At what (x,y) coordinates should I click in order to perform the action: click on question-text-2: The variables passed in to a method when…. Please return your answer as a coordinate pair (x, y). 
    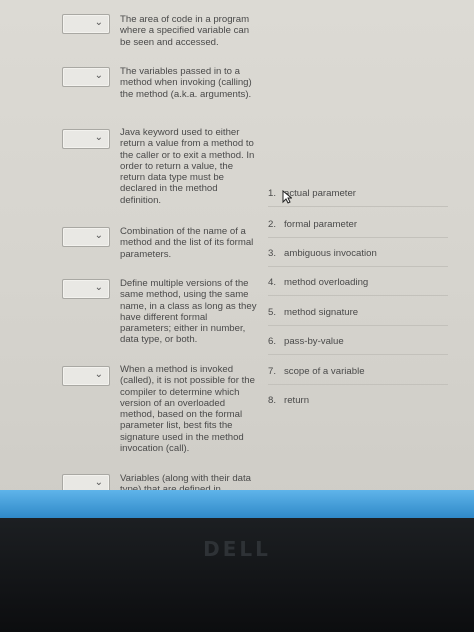
    Looking at the image, I should click on (186, 83).